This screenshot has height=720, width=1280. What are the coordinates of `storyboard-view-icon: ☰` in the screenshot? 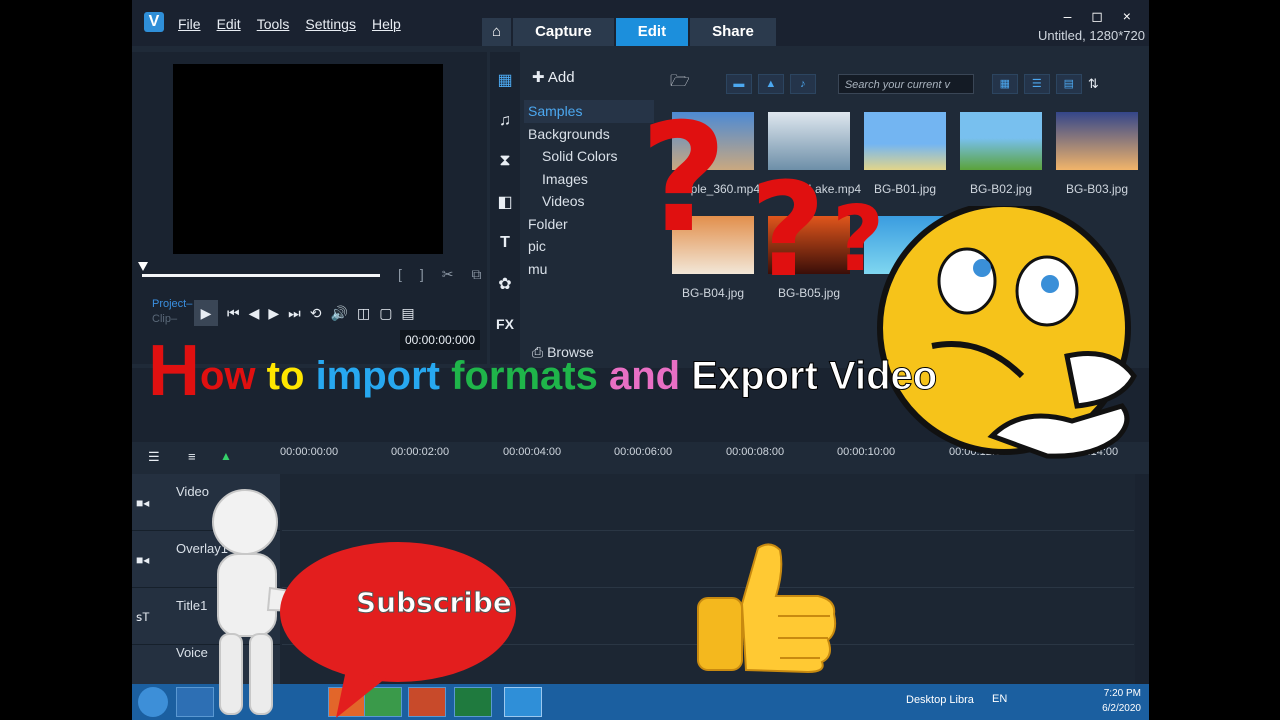 It's located at (154, 457).